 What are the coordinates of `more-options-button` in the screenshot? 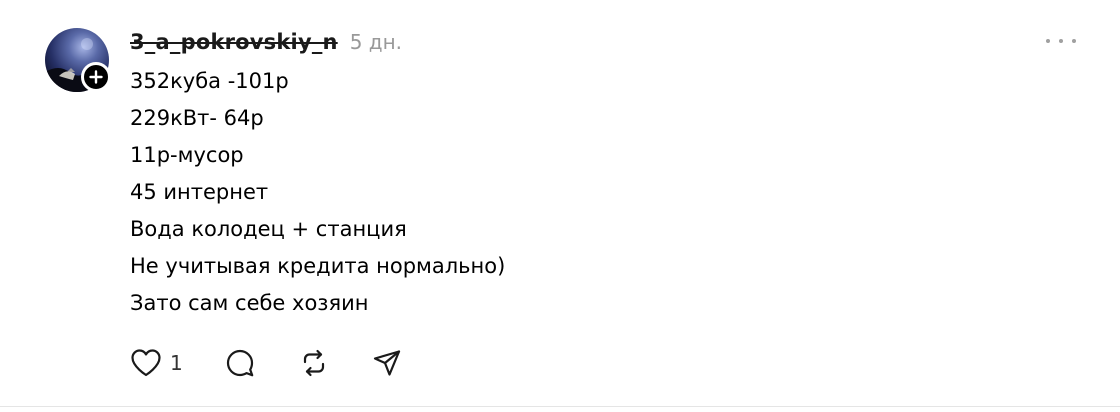 It's located at (1061, 41).